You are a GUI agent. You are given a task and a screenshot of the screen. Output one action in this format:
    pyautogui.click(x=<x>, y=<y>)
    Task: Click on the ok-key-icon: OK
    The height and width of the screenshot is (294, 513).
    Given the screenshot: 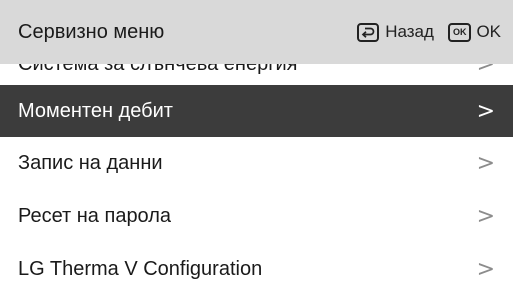 What is the action you would take?
    pyautogui.click(x=459, y=32)
    